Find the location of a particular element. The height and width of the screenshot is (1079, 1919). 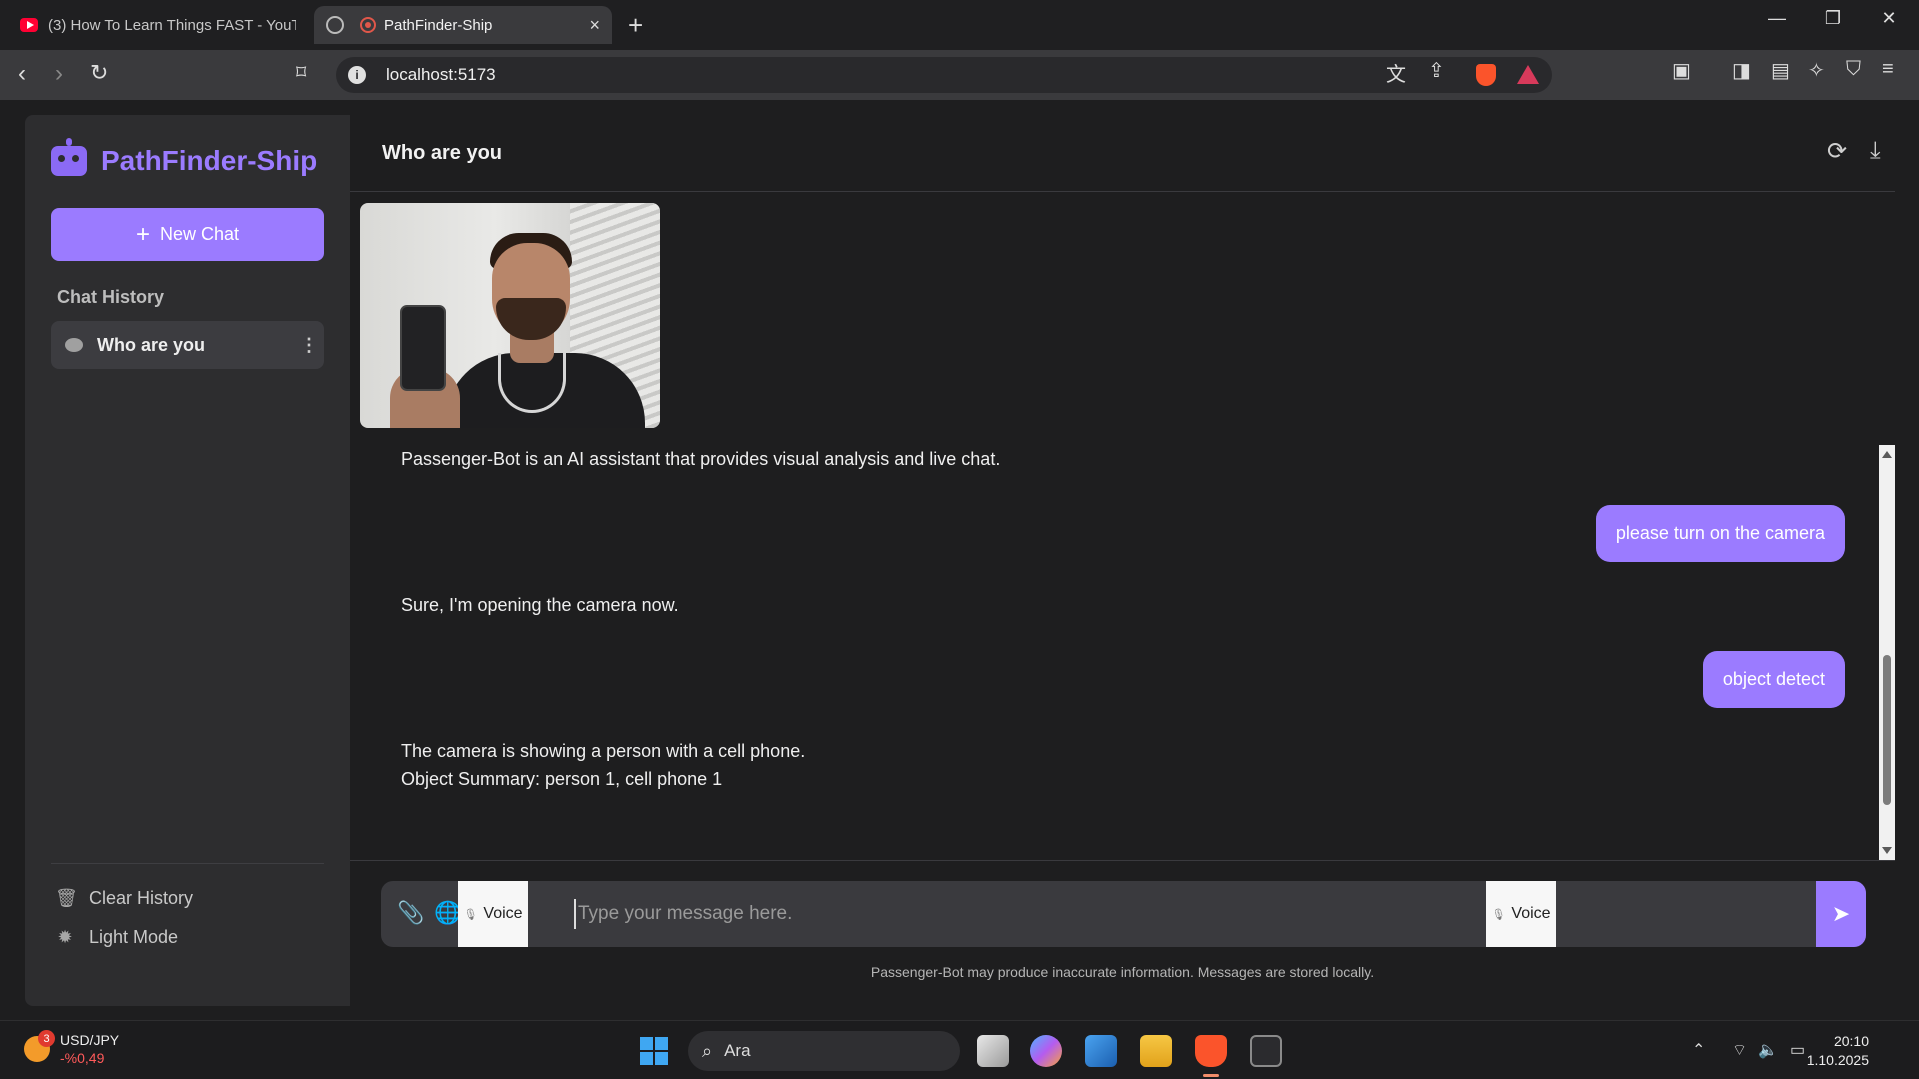

brand: PathFinder-Ship is located at coordinates (184, 157).